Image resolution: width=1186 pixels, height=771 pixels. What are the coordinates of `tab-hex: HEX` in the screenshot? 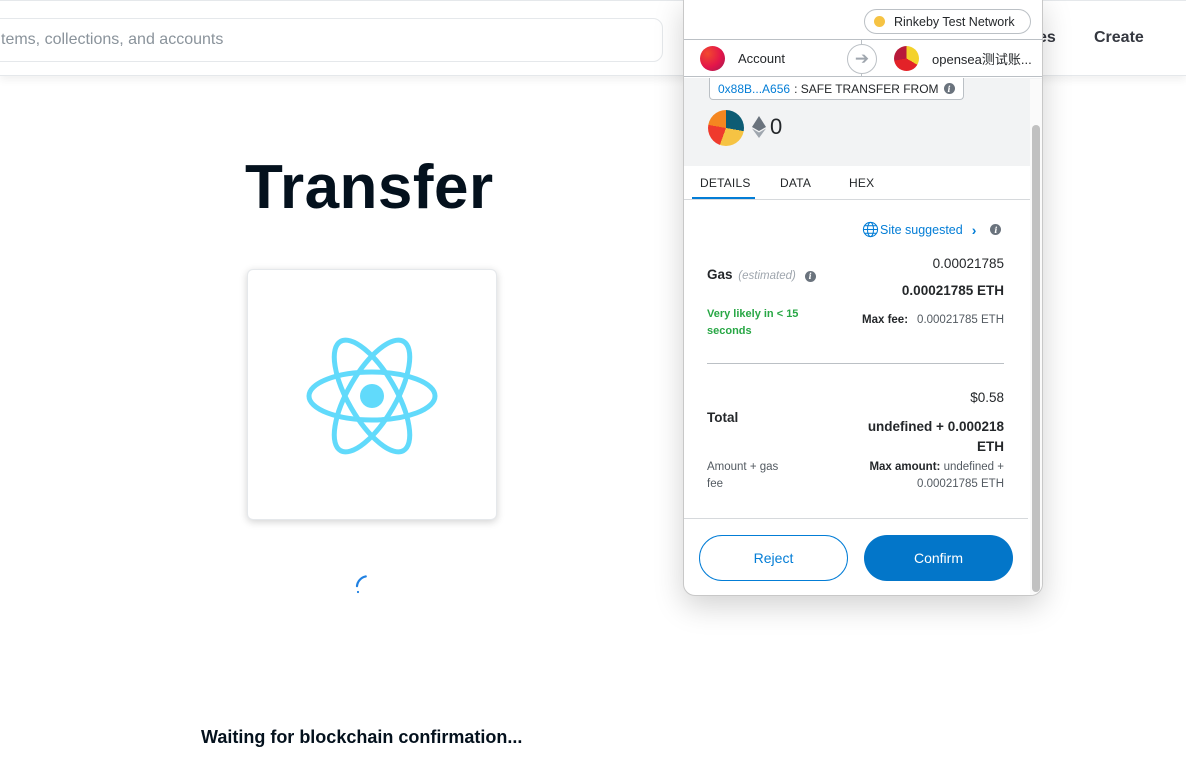 It's located at (861, 183).